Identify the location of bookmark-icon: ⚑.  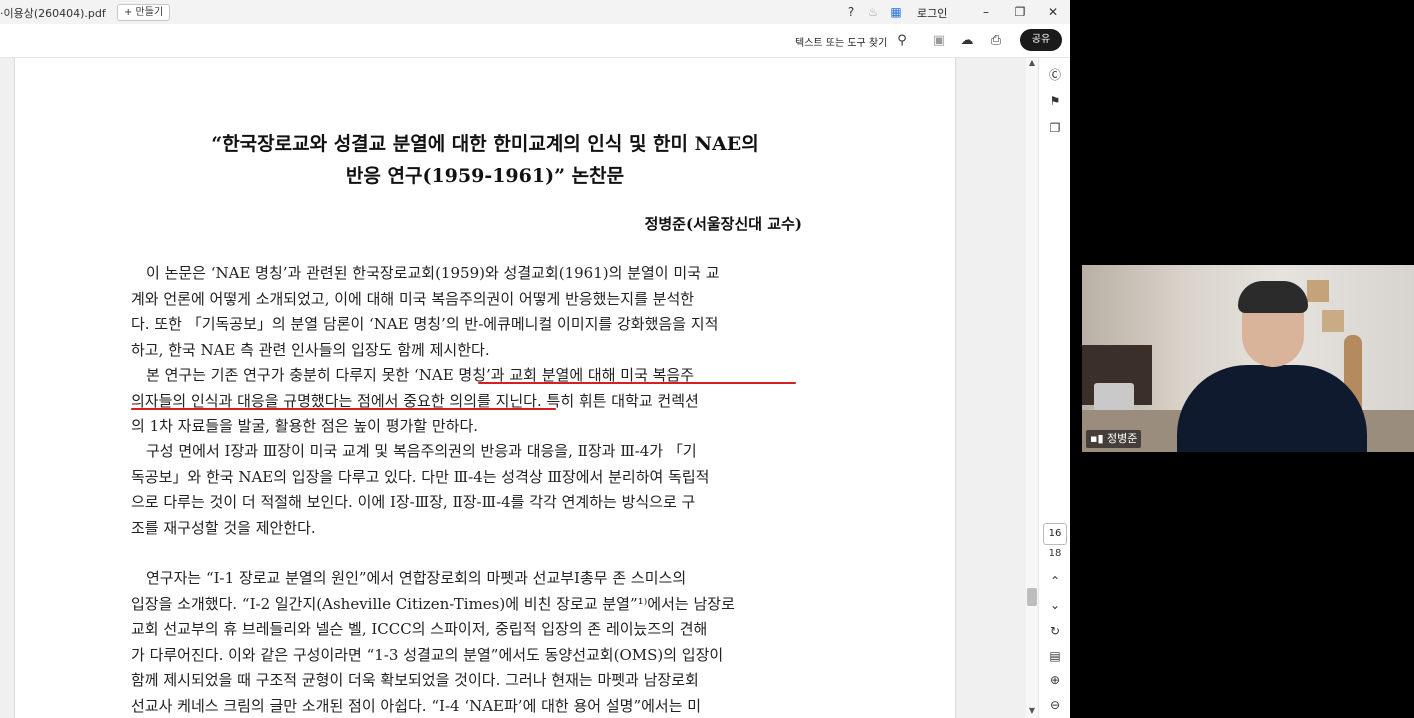
(1055, 101).